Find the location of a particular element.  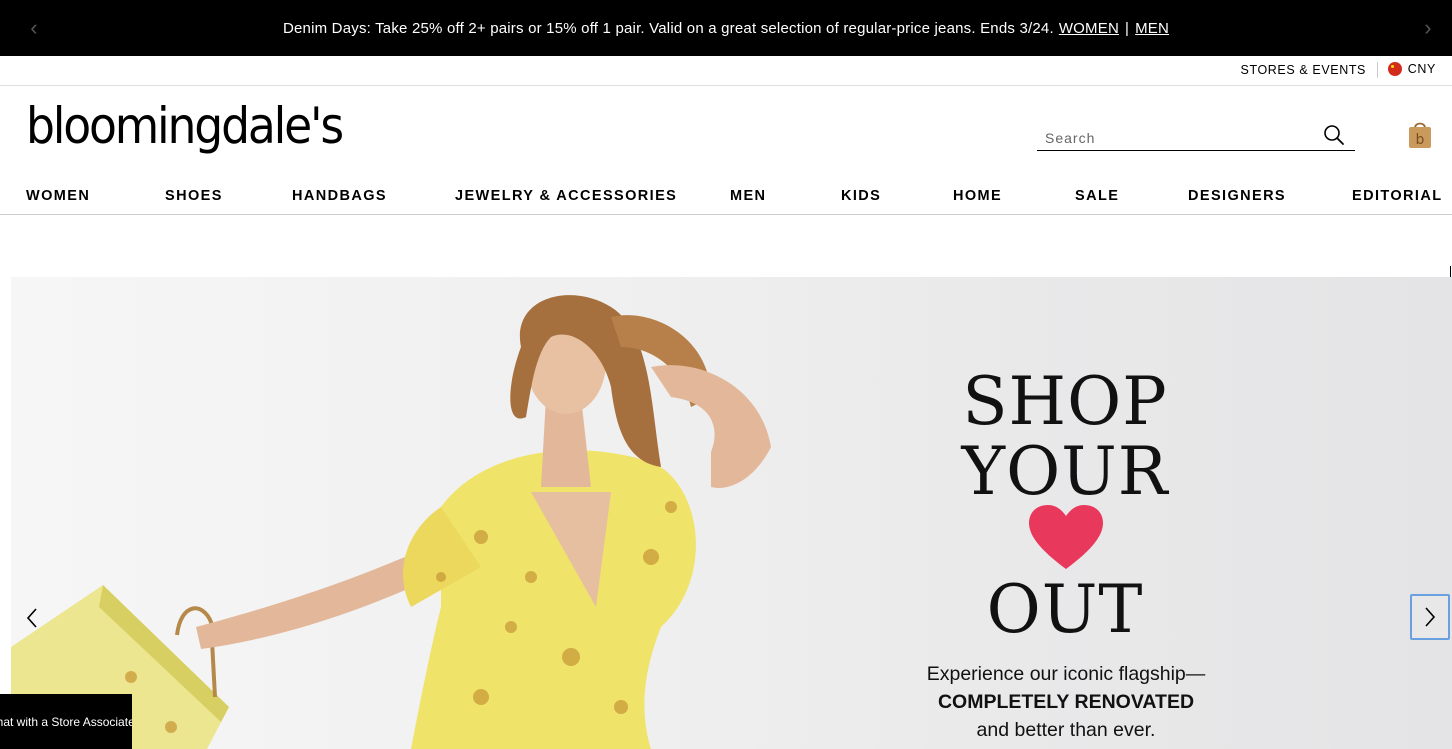

promo-prev-button: ‹ is located at coordinates (34, 28).